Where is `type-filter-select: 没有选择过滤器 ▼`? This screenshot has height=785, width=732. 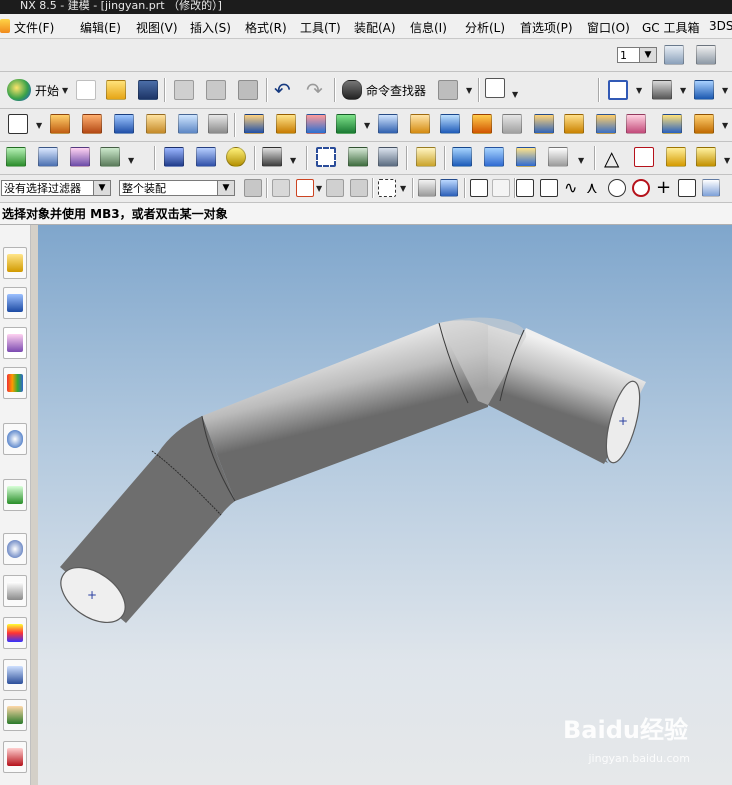 type-filter-select: 没有选择过滤器 ▼ is located at coordinates (56, 188).